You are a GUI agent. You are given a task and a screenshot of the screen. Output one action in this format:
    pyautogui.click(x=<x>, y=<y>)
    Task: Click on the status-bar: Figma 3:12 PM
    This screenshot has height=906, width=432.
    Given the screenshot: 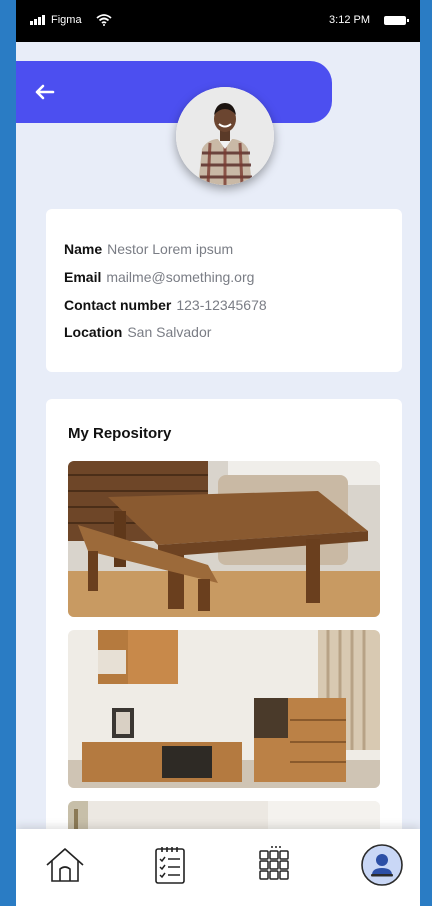 What is the action you would take?
    pyautogui.click(x=218, y=21)
    